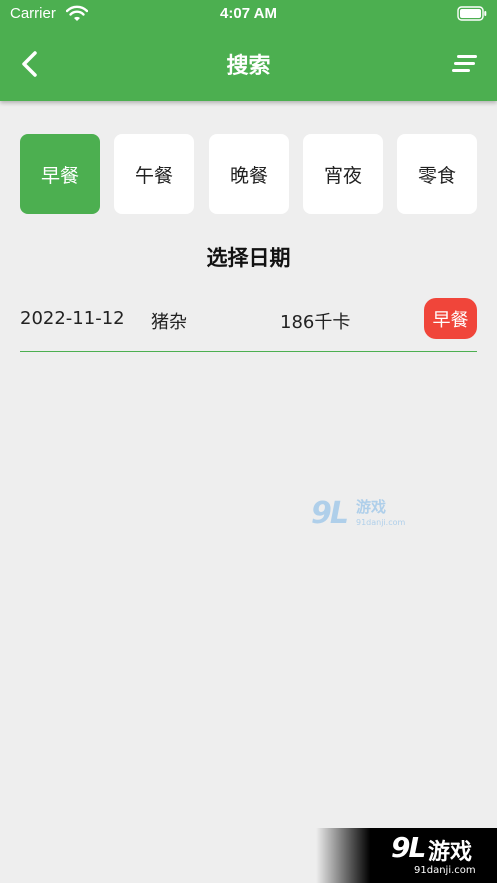  I want to click on page-title: 搜索, so click(248, 66).